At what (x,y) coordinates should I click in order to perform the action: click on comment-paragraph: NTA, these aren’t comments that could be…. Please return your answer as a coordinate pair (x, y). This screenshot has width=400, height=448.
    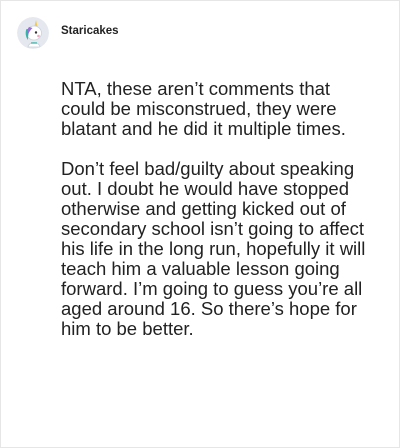
    Looking at the image, I should click on (203, 108).